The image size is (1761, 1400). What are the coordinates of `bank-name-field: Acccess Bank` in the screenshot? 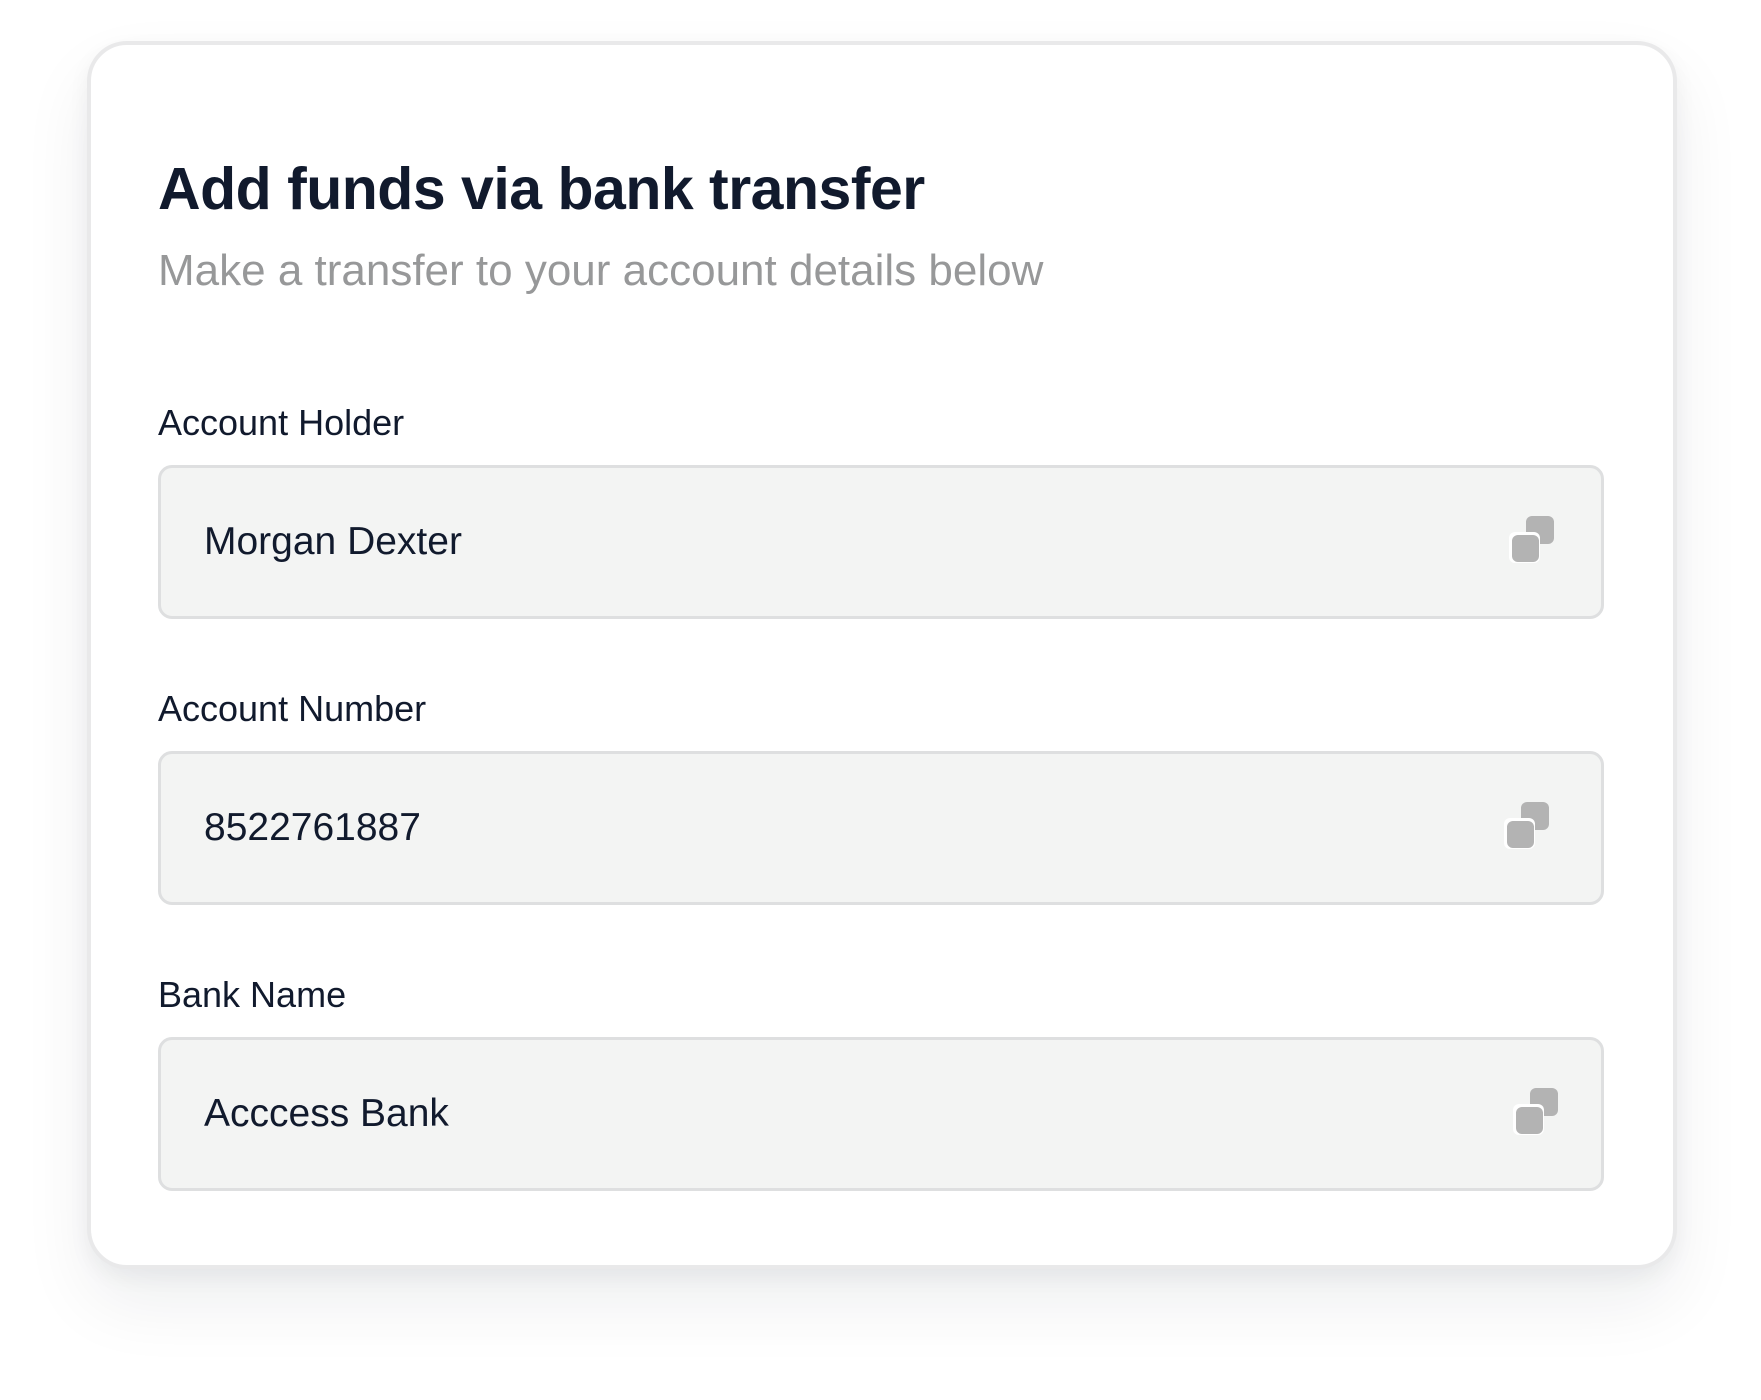 It's located at (881, 1114).